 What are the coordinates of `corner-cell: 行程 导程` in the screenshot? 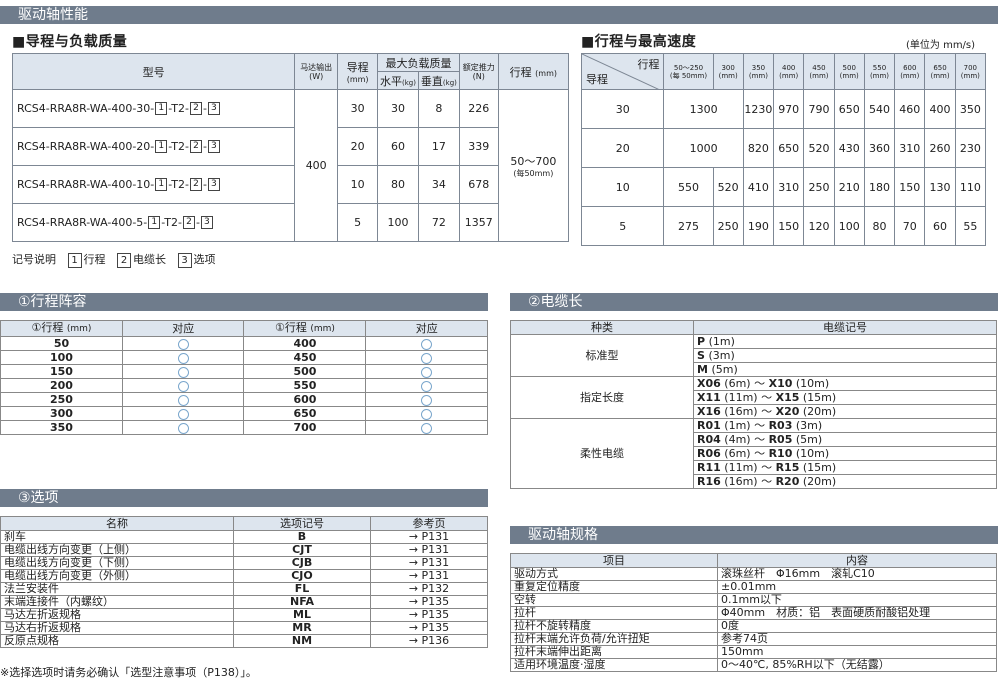 It's located at (622, 71).